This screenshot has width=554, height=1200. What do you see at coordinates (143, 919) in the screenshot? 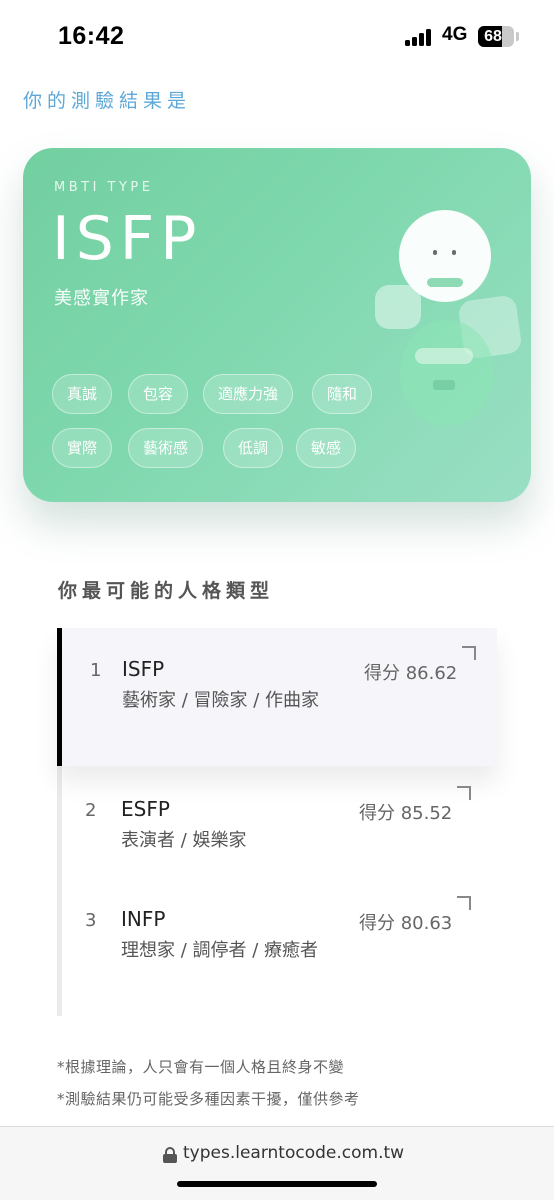
I see `rank-type: INFP` at bounding box center [143, 919].